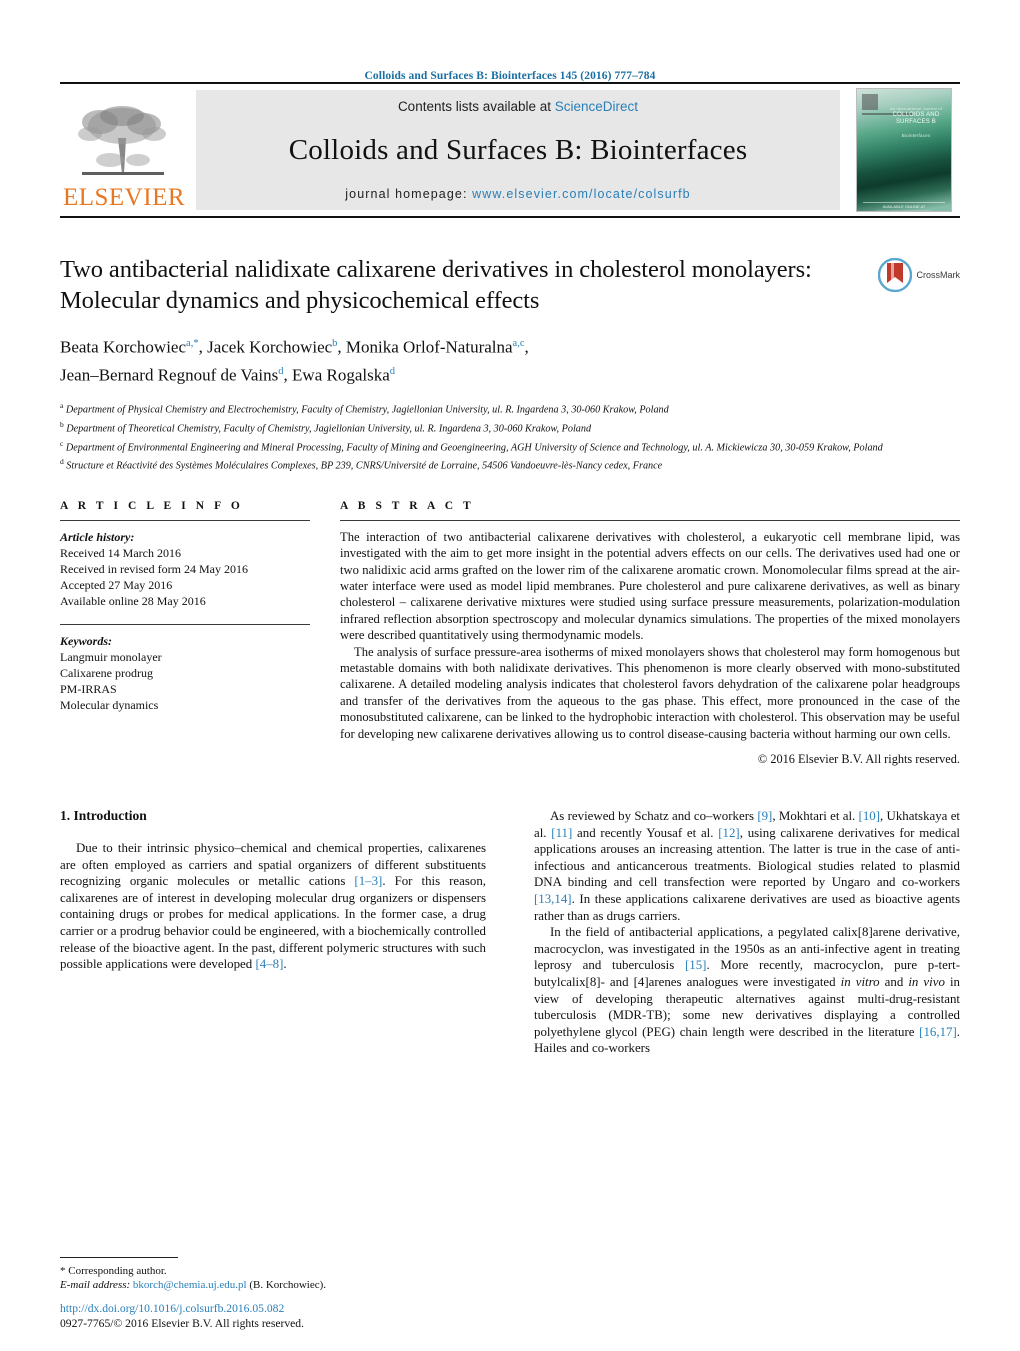  Describe the element at coordinates (152, 505) in the screenshot. I see `article-info-heading: A R T I C L E I N F O` at that location.